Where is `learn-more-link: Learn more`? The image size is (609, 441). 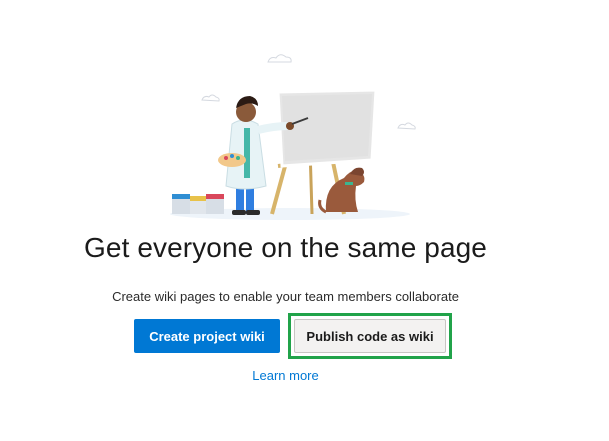
learn-more-link: Learn more is located at coordinates (285, 375).